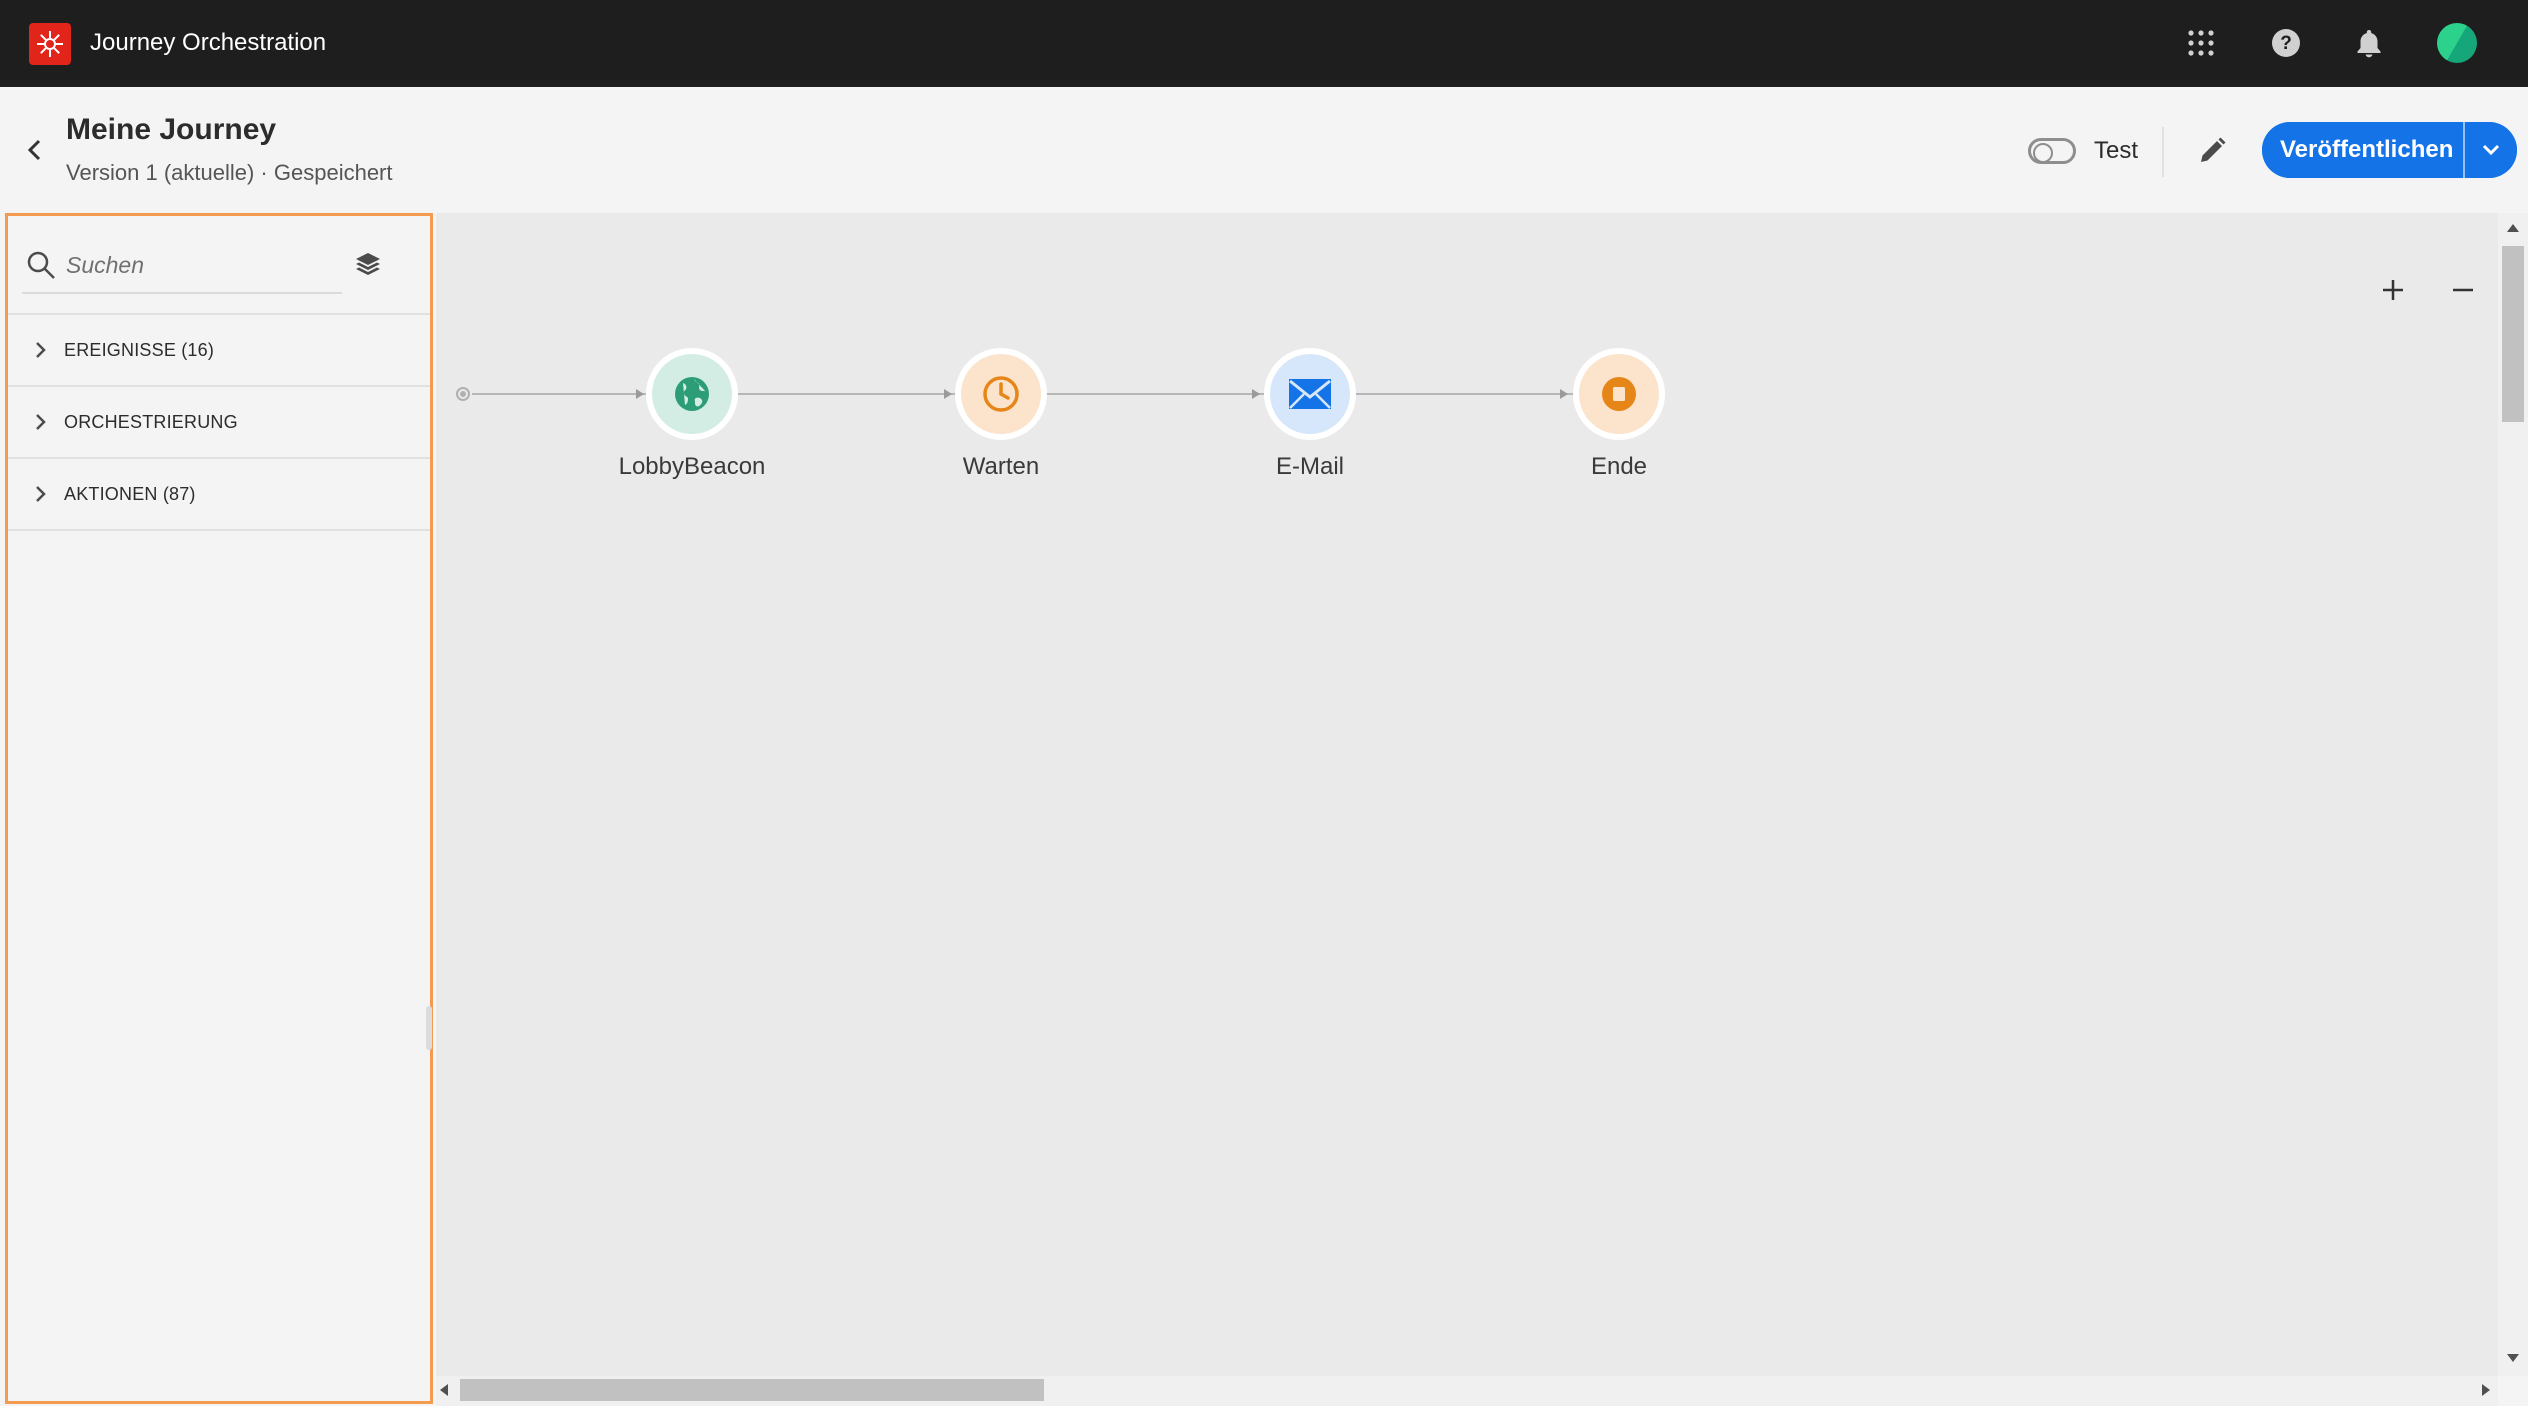 The width and height of the screenshot is (2528, 1406). What do you see at coordinates (208, 43) in the screenshot?
I see `app-title: Journey Orchestration` at bounding box center [208, 43].